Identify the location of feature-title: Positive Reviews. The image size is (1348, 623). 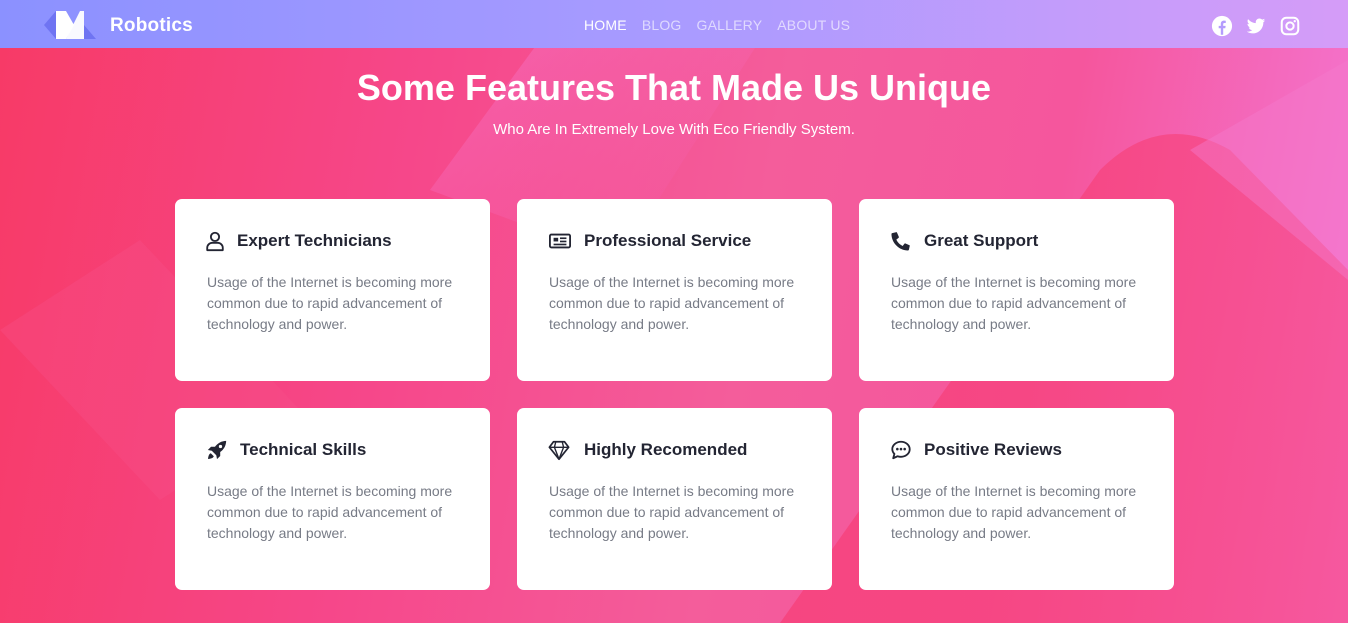
(993, 449).